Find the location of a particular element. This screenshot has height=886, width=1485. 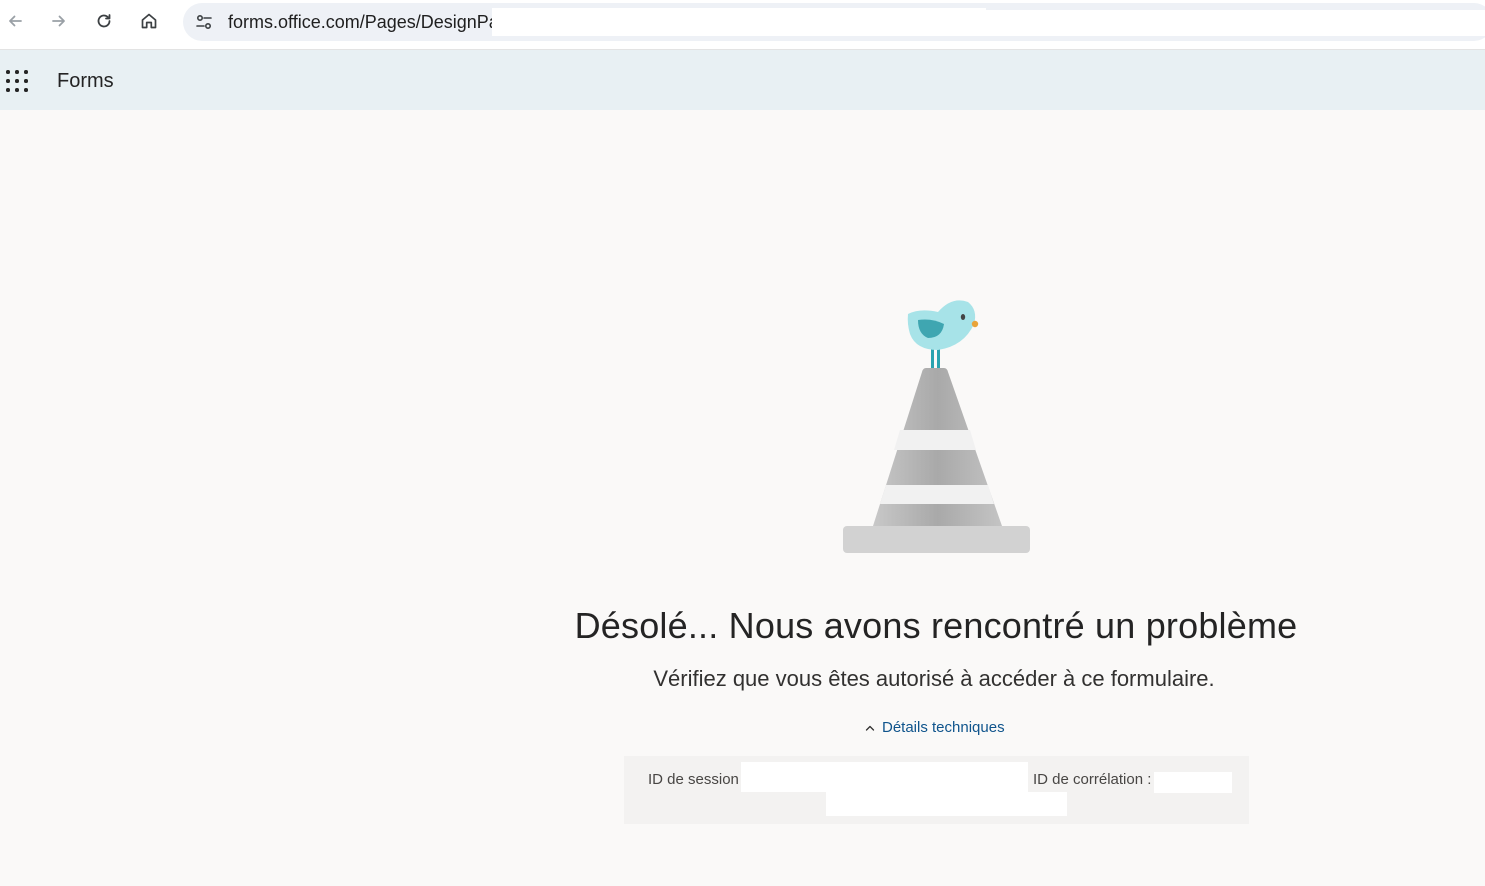

forward-button is located at coordinates (59, 21).